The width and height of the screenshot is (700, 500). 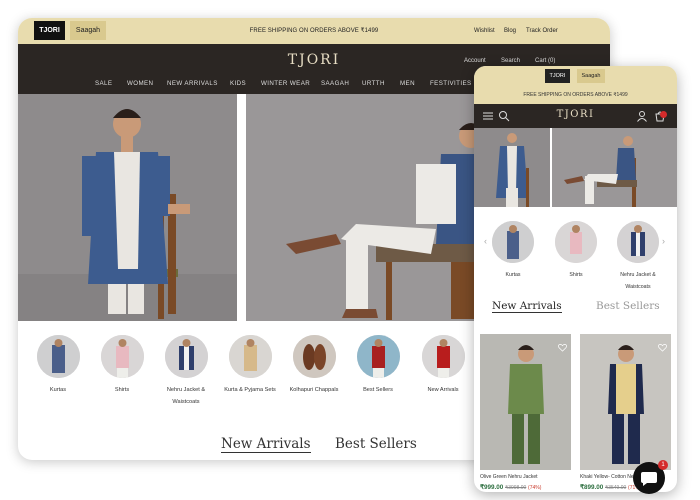 What do you see at coordinates (575, 116) in the screenshot?
I see `mobile-header: TJORI` at bounding box center [575, 116].